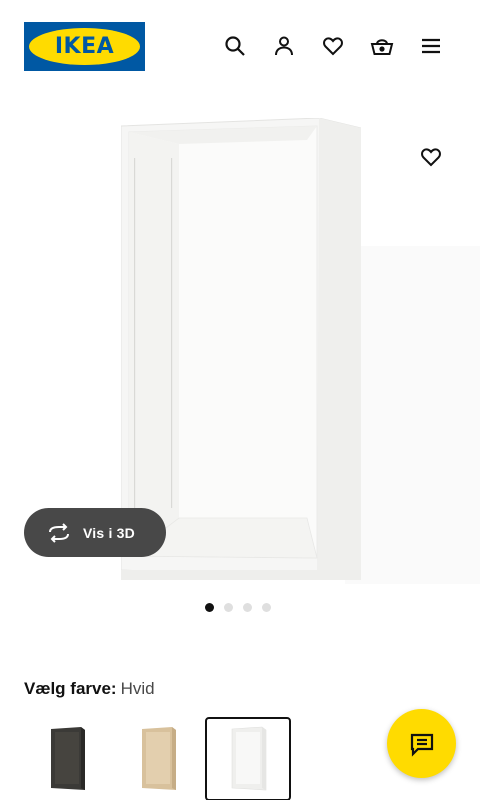 The width and height of the screenshot is (480, 800). What do you see at coordinates (333, 46) in the screenshot?
I see `favorites-icon` at bounding box center [333, 46].